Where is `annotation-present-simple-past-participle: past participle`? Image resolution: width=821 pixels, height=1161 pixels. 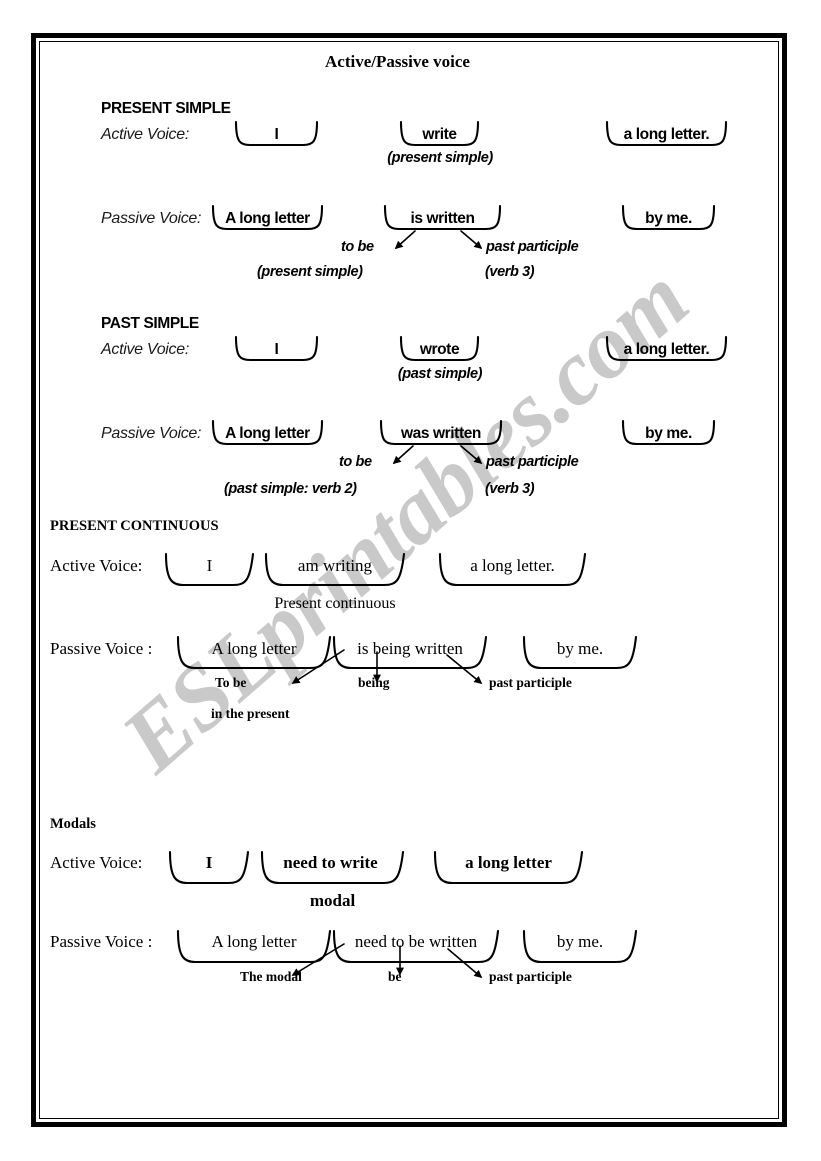 annotation-present-simple-past-participle: past participle is located at coordinates (532, 247).